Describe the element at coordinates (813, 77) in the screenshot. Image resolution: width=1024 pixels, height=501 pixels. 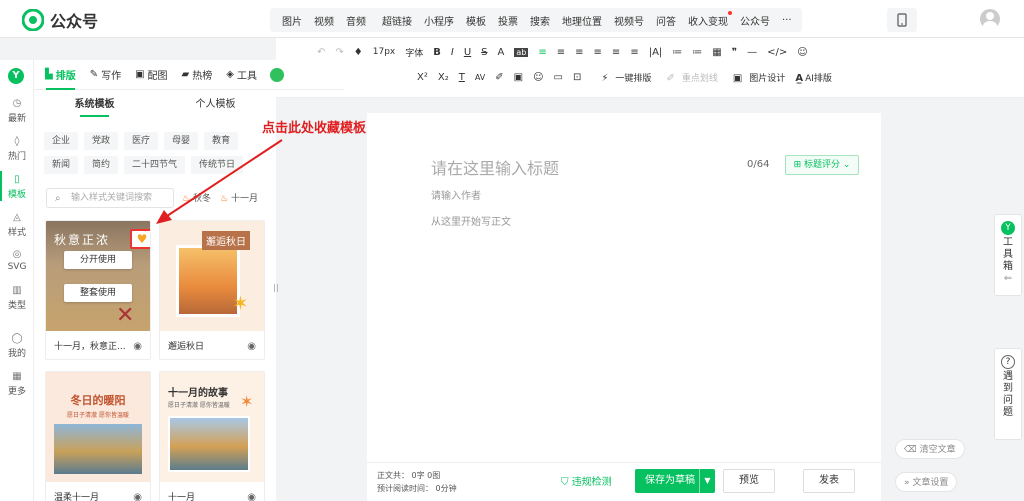
I see `ai-layout-button: A̲ AI排版` at that location.